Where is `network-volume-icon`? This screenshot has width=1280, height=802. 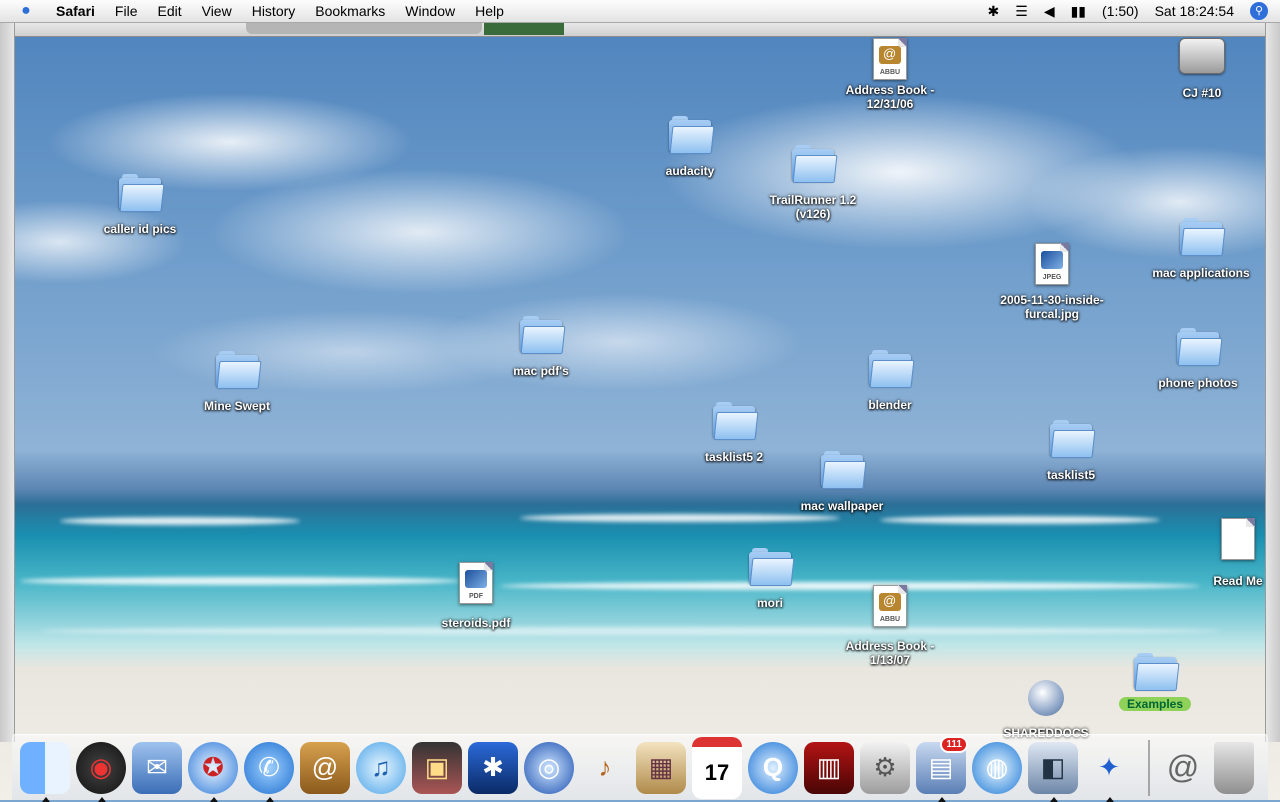 network-volume-icon is located at coordinates (1046, 698).